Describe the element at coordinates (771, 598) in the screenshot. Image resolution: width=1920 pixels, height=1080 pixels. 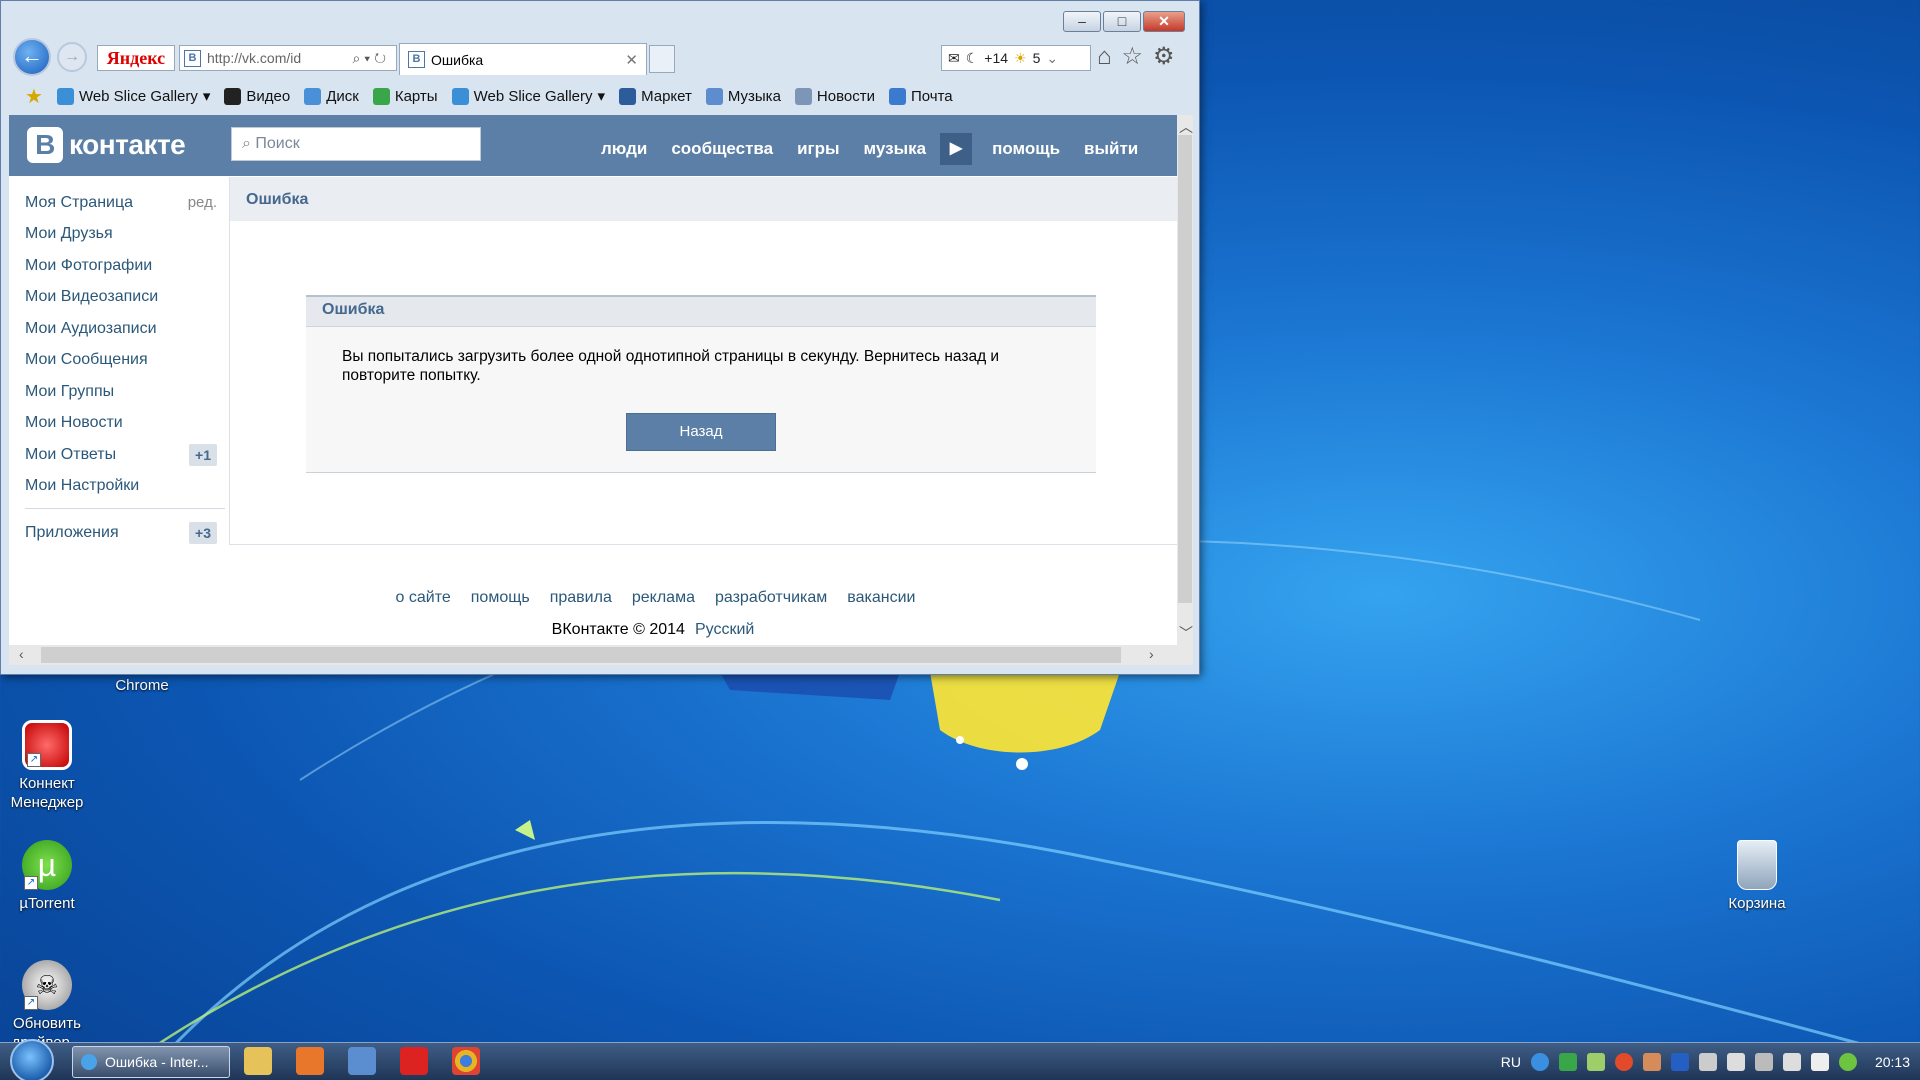
I see `footer-link-developers: разработчикам` at that location.